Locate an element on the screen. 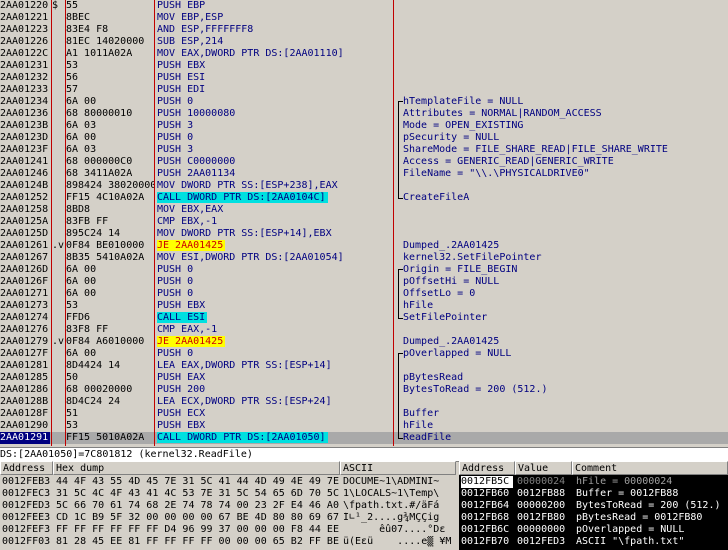  disasm-row: 2AA01221 8BEC MOV EBP,ESP is located at coordinates (364, 18).